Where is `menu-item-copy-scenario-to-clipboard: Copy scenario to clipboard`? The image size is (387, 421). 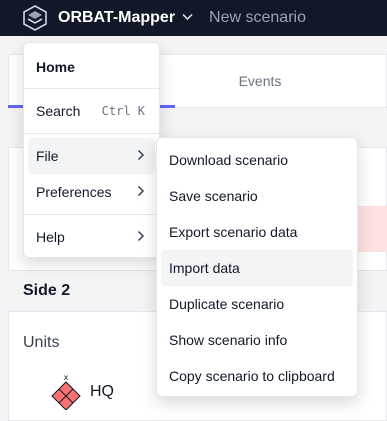 menu-item-copy-scenario-to-clipboard: Copy scenario to clipboard is located at coordinates (257, 376).